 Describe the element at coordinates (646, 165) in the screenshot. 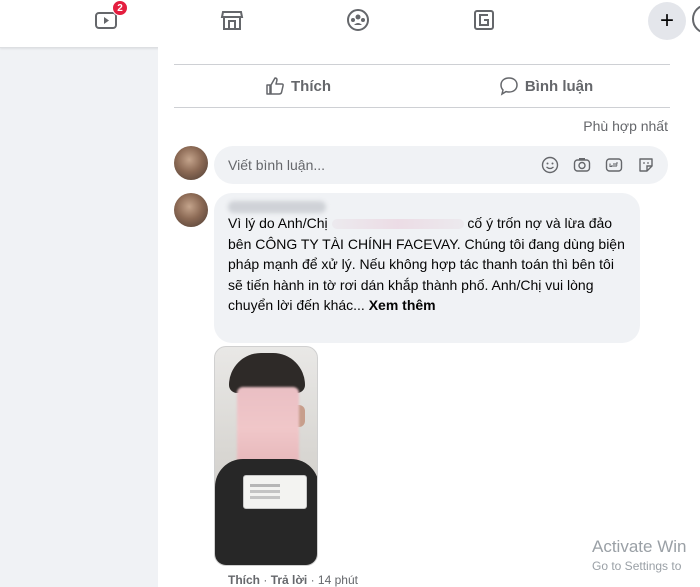

I see `sticker-icon` at that location.